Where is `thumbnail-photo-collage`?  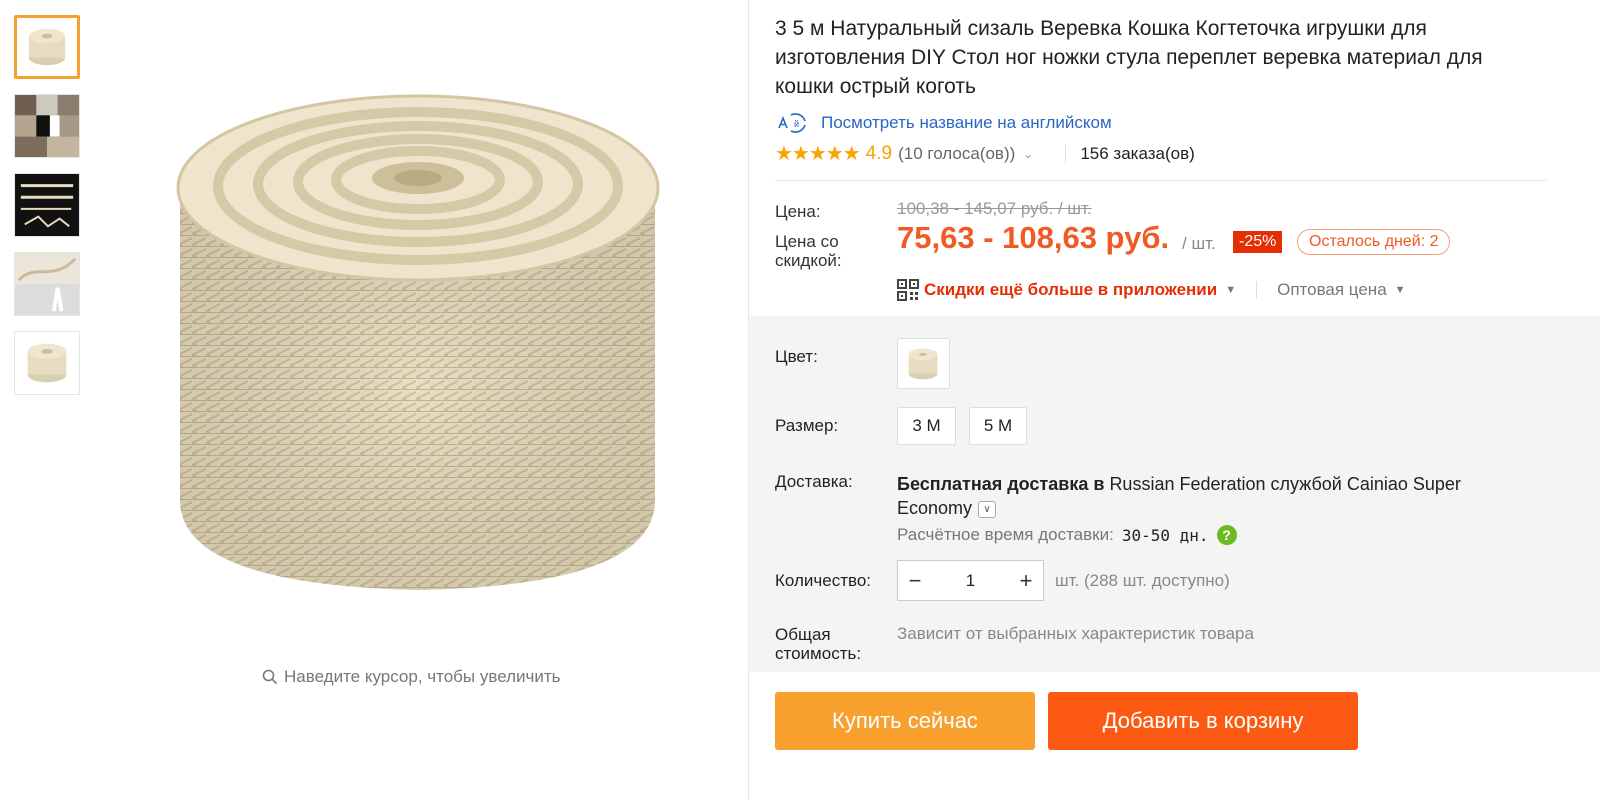
thumbnail-photo-collage is located at coordinates (47, 126).